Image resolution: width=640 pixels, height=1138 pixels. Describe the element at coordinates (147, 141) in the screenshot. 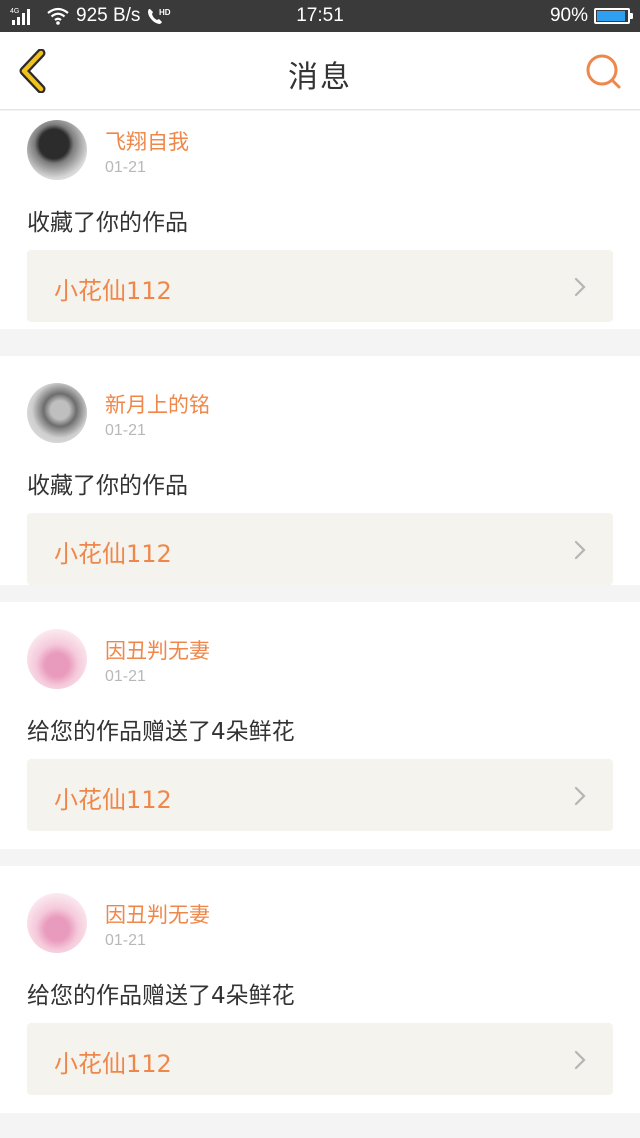

I see `username: 飞翔自我` at that location.